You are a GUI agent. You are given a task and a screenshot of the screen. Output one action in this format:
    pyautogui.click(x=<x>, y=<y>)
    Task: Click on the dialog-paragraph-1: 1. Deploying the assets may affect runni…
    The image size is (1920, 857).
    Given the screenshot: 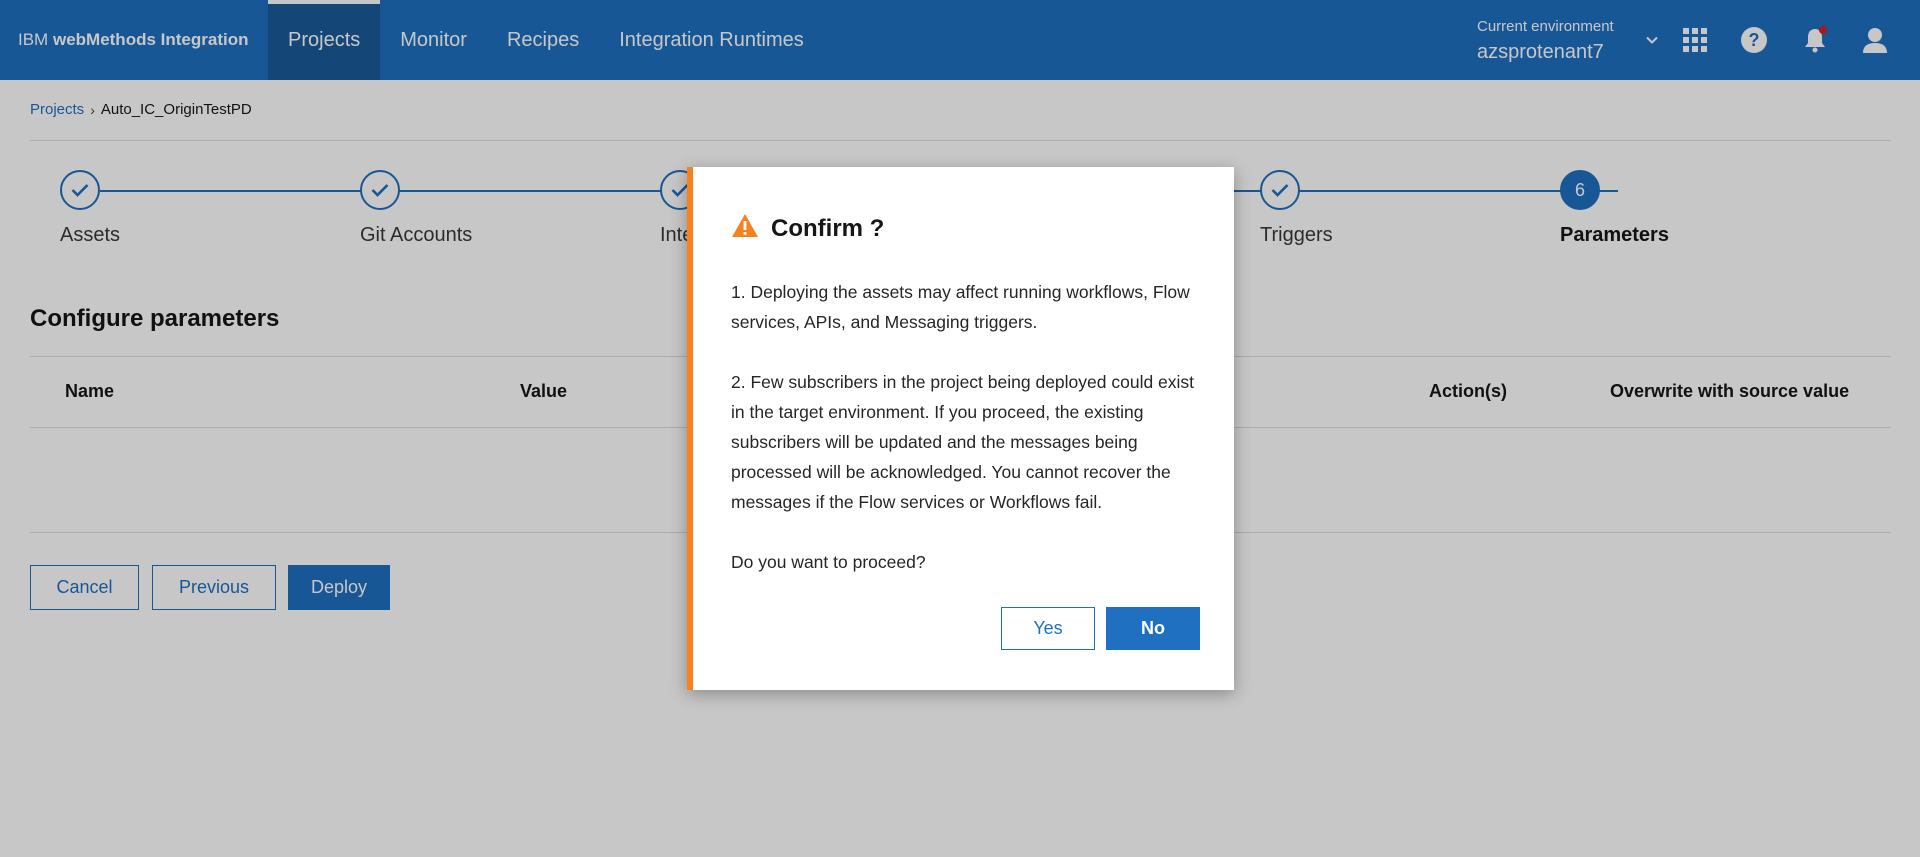 What is the action you would take?
    pyautogui.click(x=960, y=307)
    